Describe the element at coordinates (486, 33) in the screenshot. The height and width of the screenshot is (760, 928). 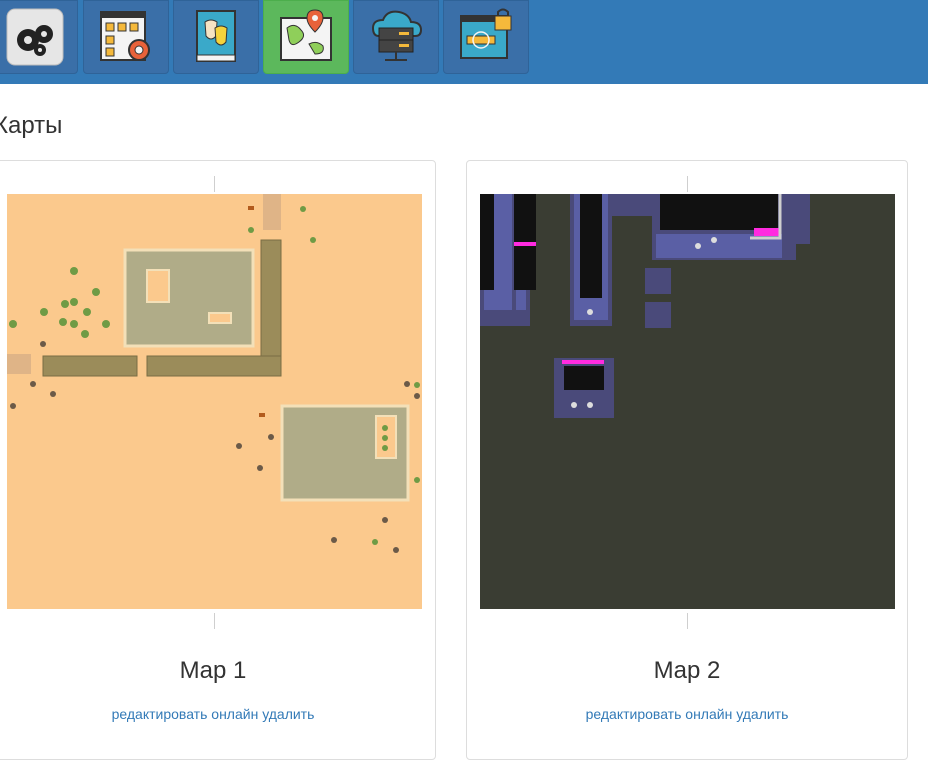
I see `secure-login-icon` at that location.